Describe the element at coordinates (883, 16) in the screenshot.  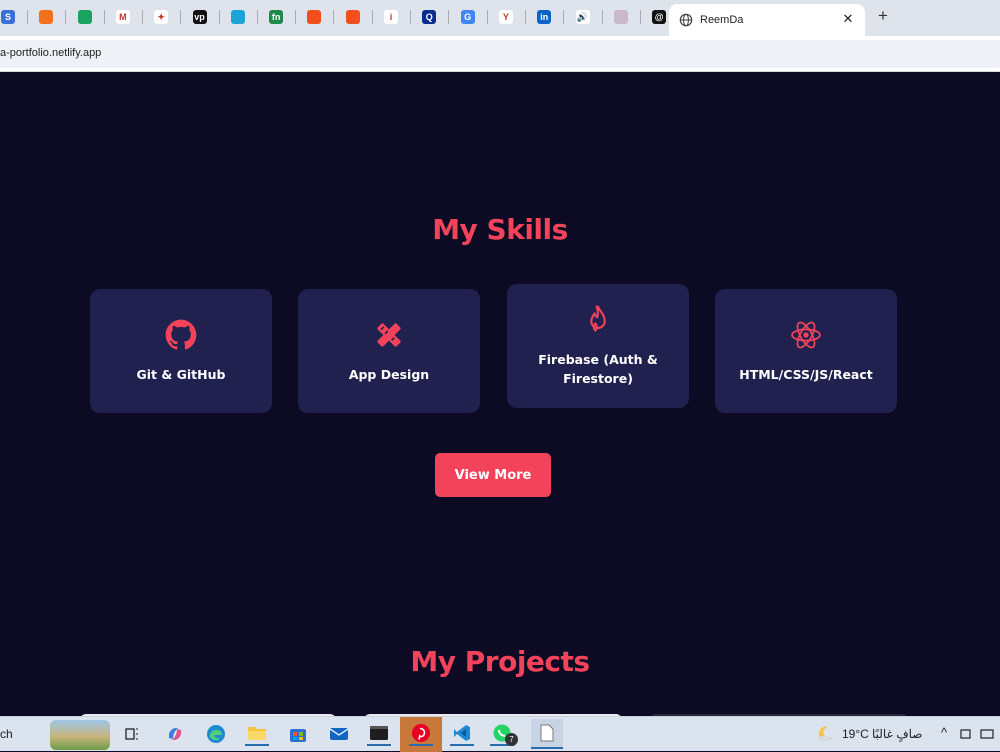
I see `new-tab-button: +` at that location.